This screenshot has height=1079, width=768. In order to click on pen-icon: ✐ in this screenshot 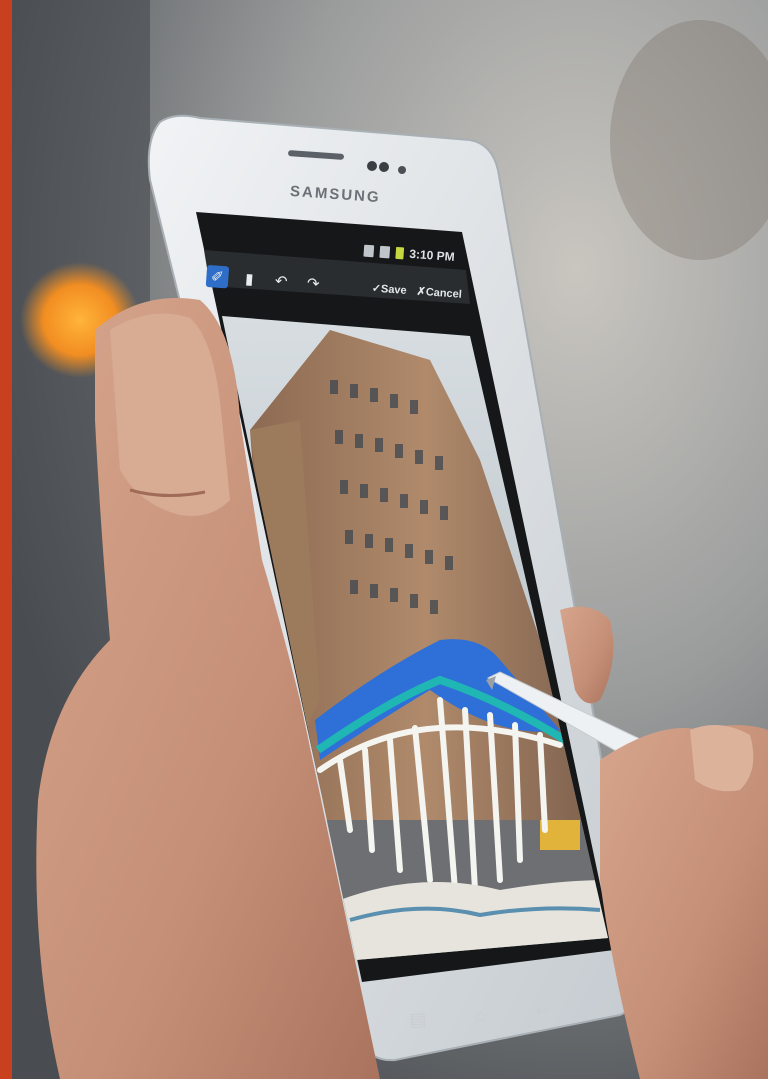, I will do `click(217, 276)`.